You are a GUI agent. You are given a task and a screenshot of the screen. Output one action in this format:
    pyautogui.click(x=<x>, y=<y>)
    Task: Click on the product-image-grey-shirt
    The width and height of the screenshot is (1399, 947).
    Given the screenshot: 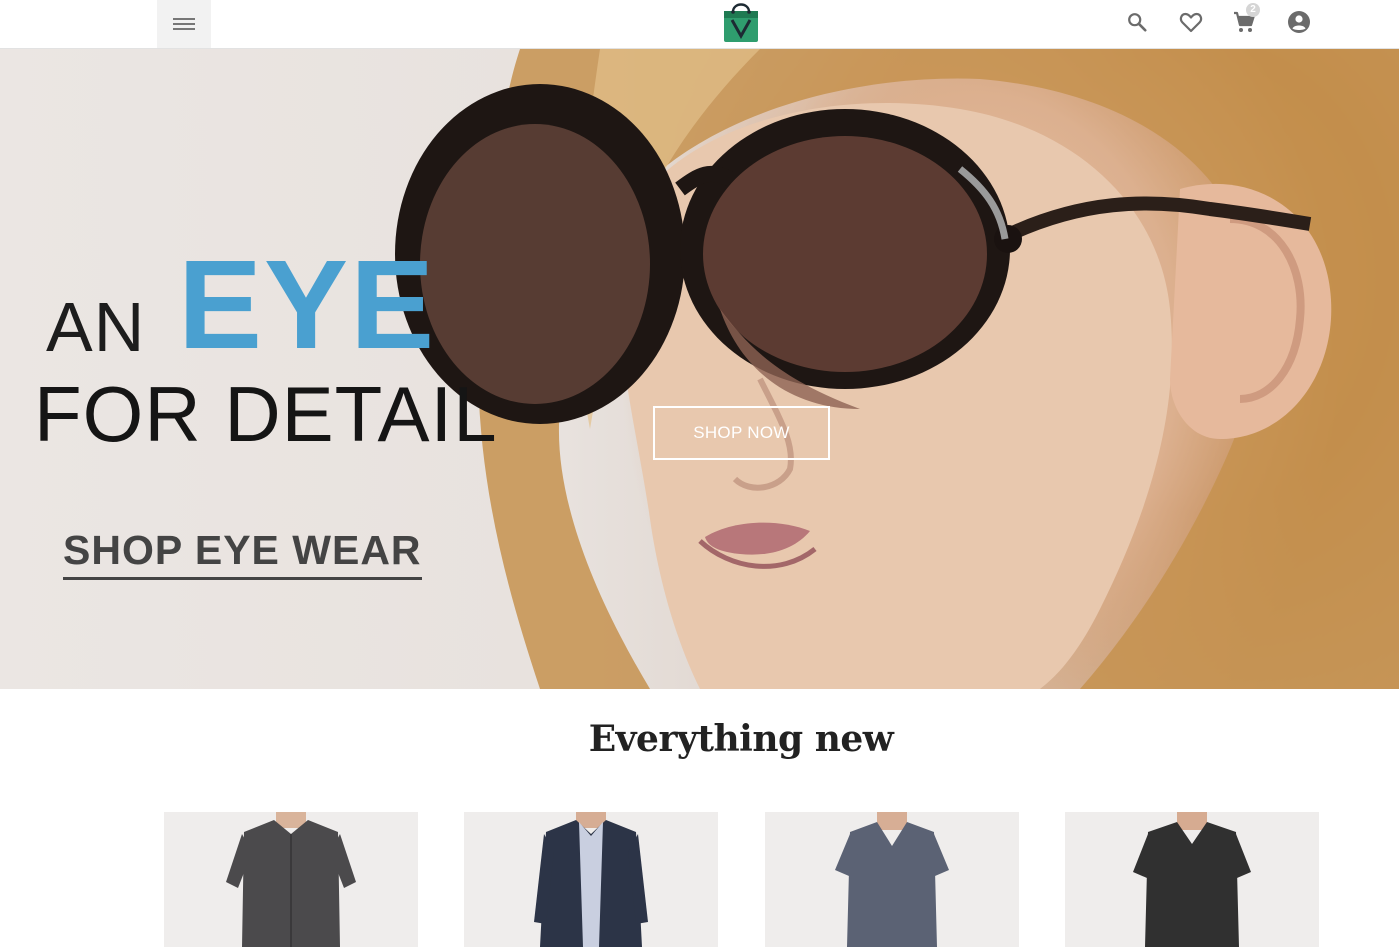 What is the action you would take?
    pyautogui.click(x=291, y=879)
    